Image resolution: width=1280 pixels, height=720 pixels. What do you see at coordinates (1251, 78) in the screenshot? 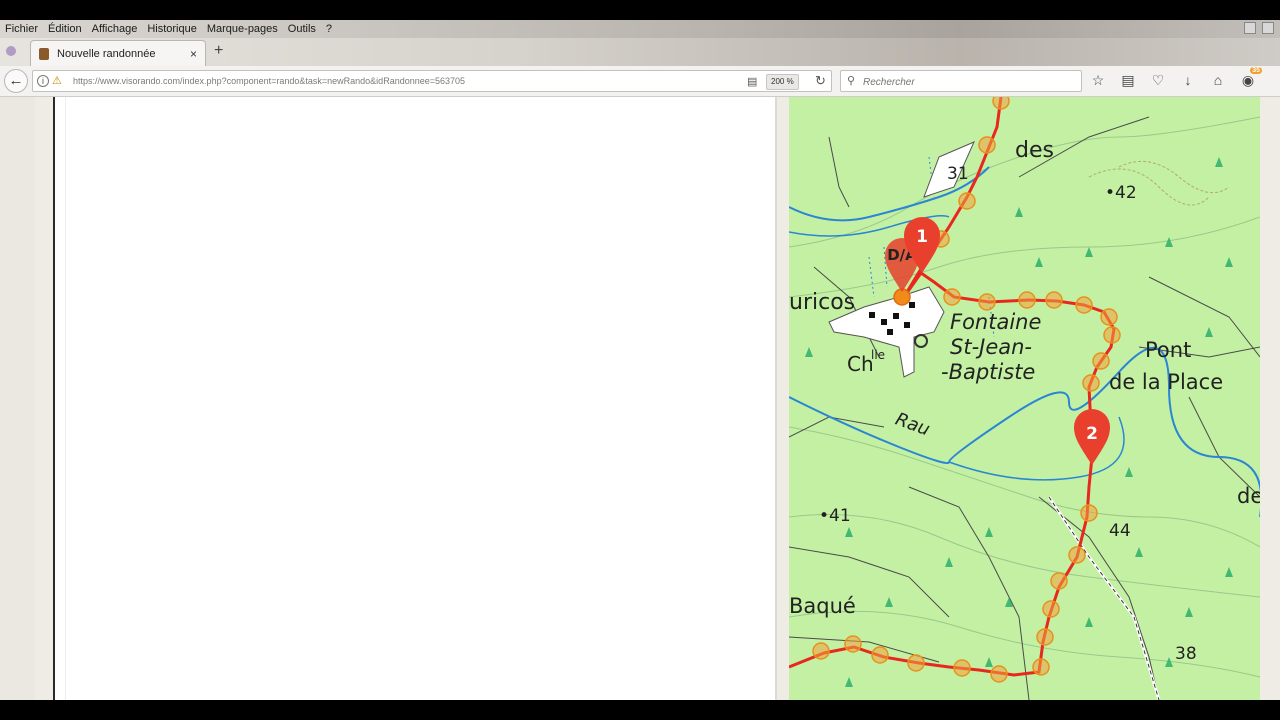
I see `addon-icon: ◉ 35` at bounding box center [1251, 78].